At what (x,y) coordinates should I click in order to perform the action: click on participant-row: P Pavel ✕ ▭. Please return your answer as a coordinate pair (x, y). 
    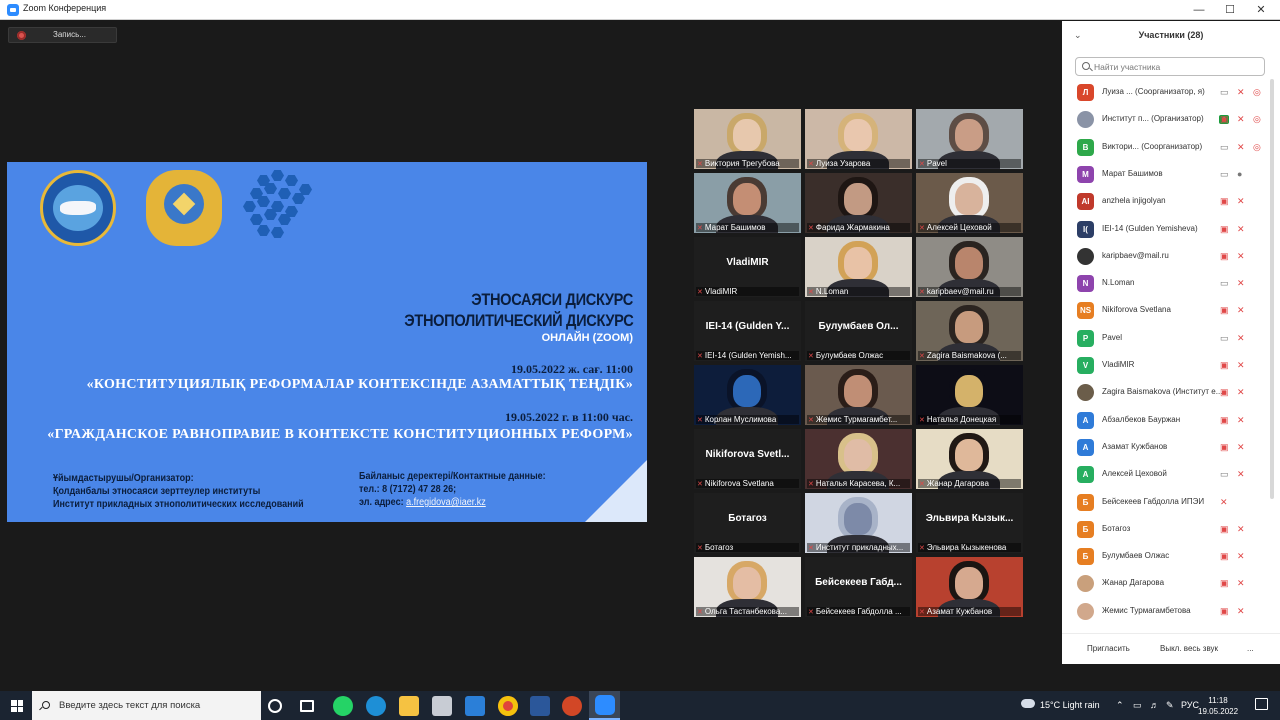
    Looking at the image, I should click on (1167, 338).